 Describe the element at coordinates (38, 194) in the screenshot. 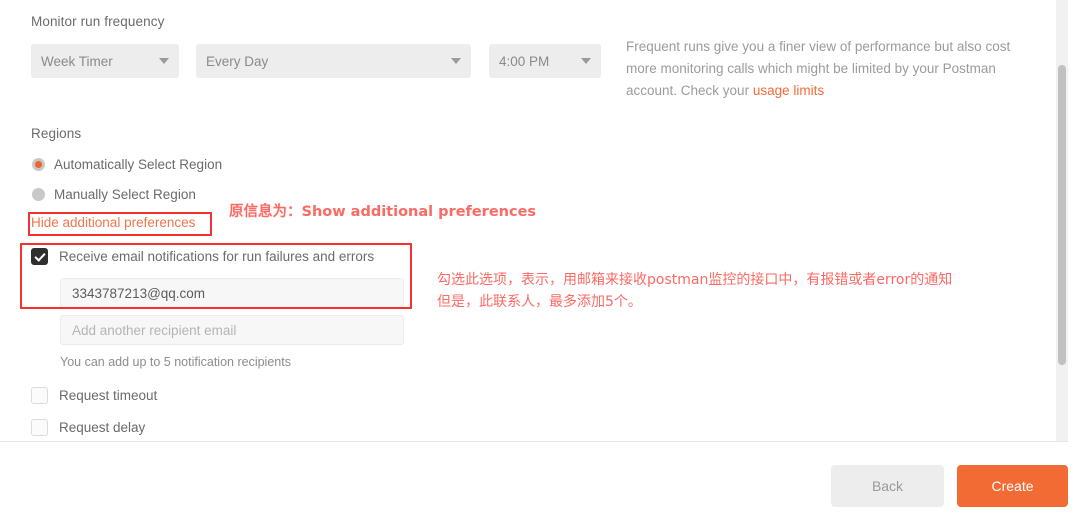

I see `radio-unselected-icon` at that location.